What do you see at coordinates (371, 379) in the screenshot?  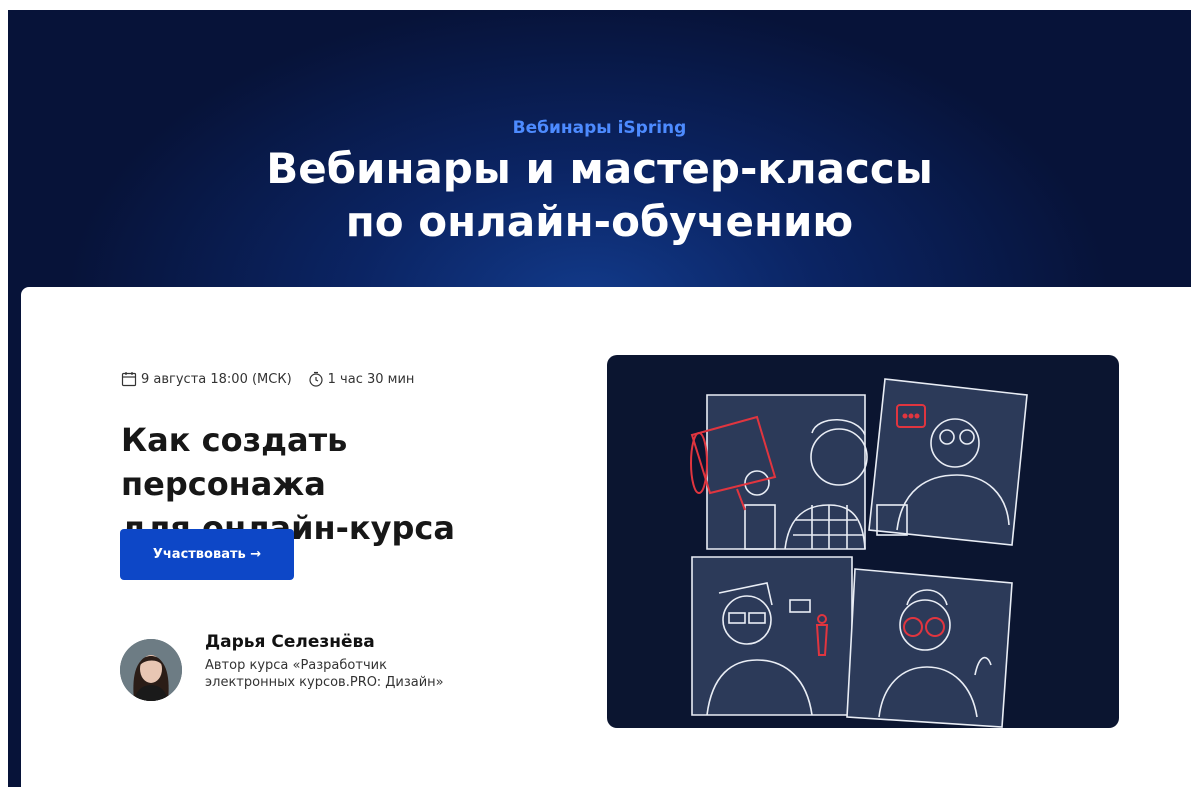 I see `event-duration: 1 час 30 мин` at bounding box center [371, 379].